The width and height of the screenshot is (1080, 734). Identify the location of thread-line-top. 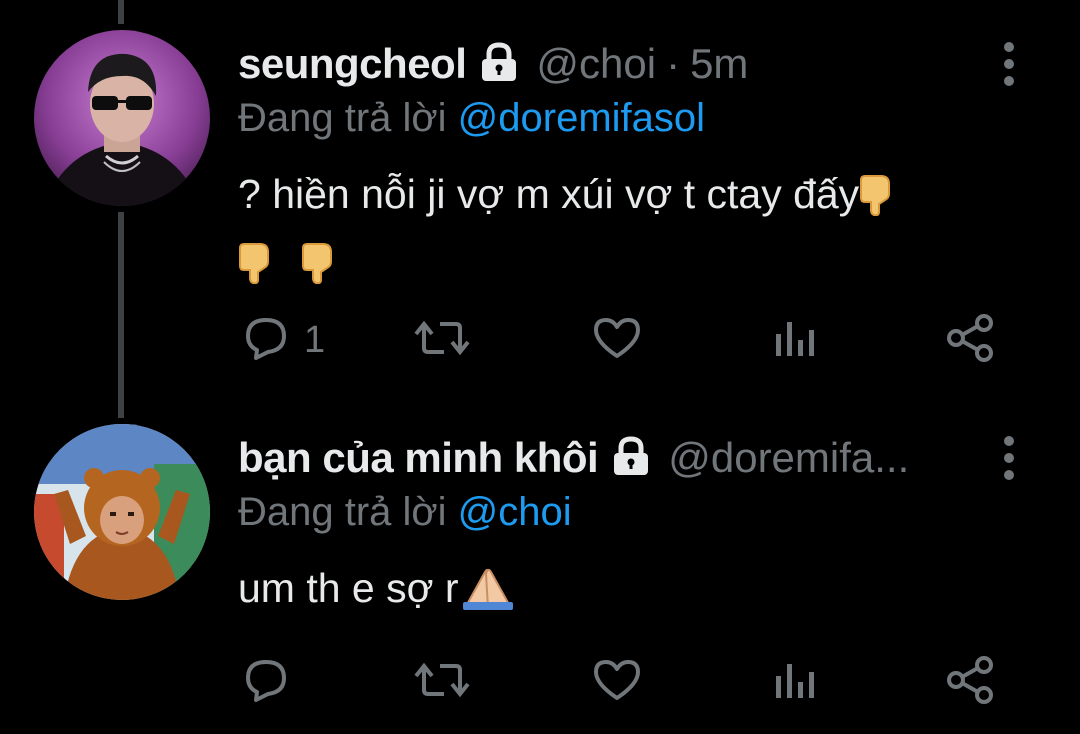
(121, 12).